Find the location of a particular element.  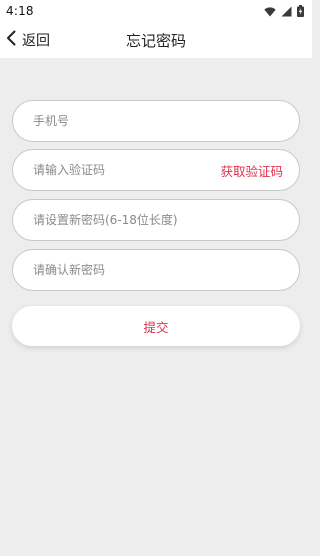

code-field-wrapper: 获取验证码 is located at coordinates (156, 170).